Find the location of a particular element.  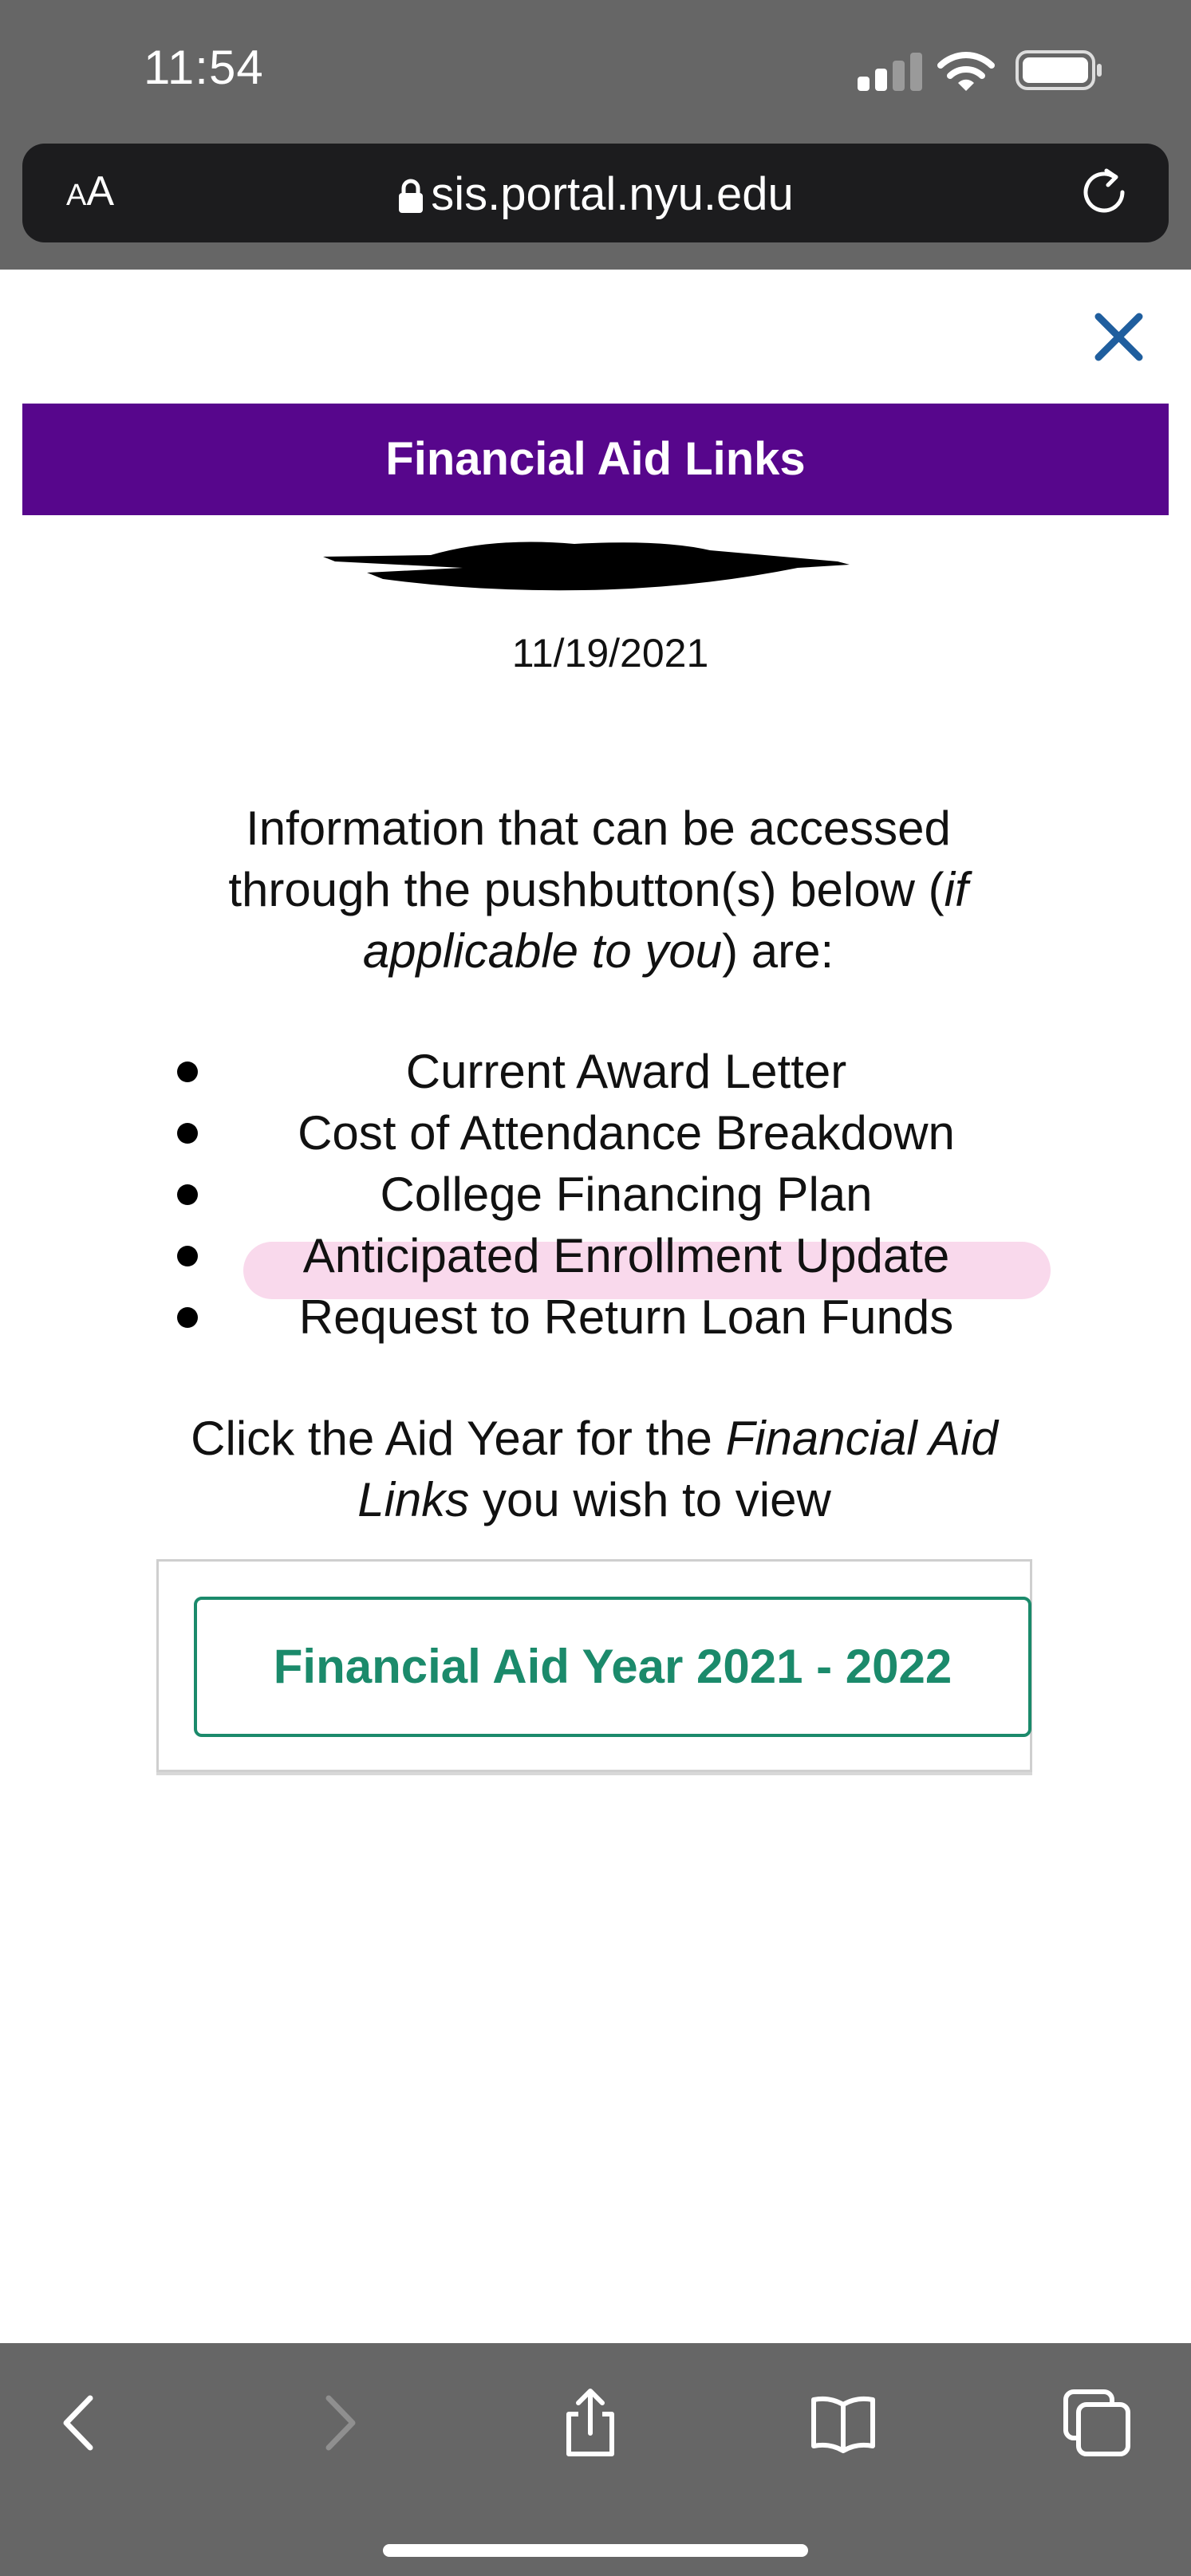

book-icon is located at coordinates (843, 2423).